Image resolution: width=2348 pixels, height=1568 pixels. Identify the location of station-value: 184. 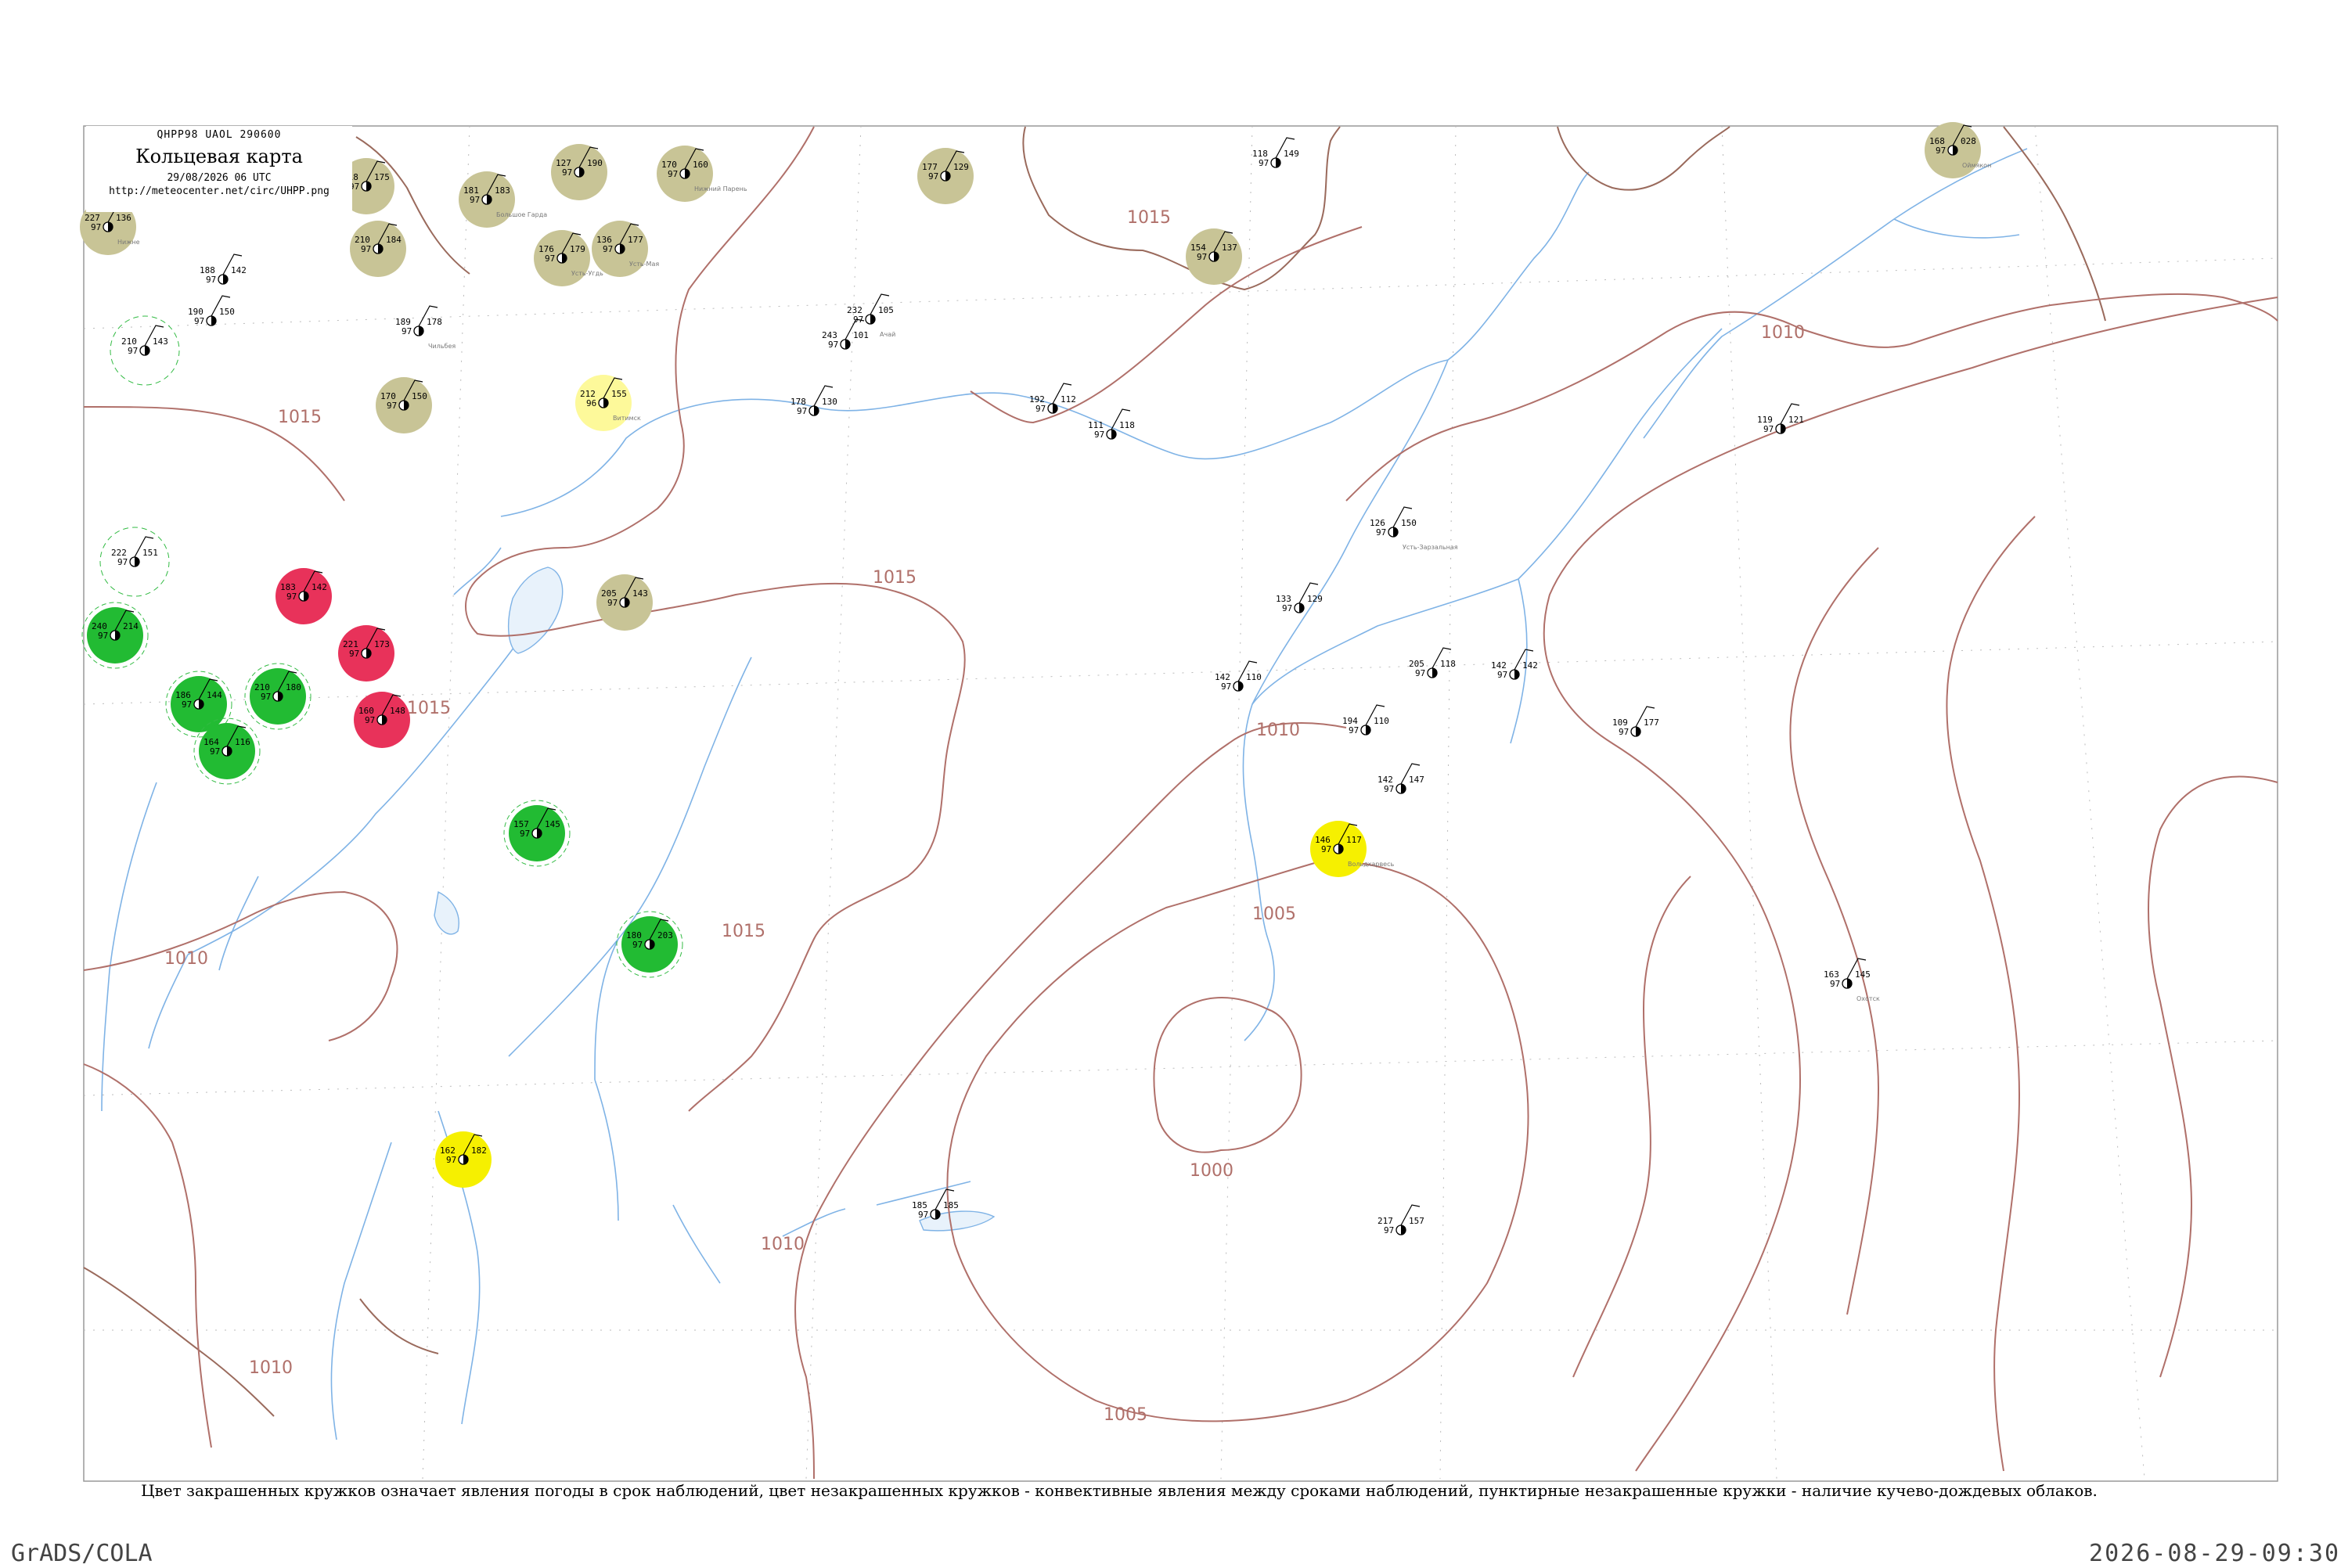
(394, 240).